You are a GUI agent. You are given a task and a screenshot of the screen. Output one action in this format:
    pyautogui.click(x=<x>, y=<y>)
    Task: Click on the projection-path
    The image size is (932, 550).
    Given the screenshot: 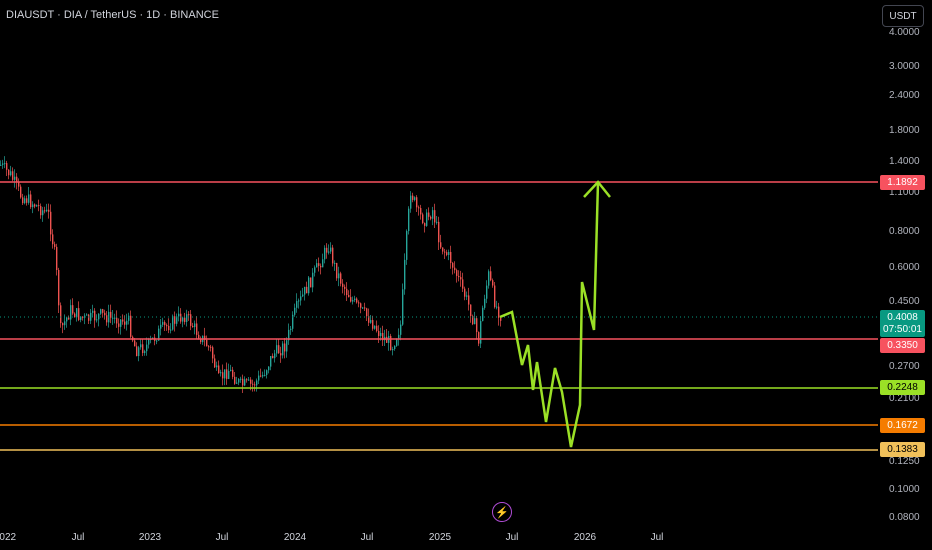 What is the action you would take?
    pyautogui.click(x=549, y=314)
    